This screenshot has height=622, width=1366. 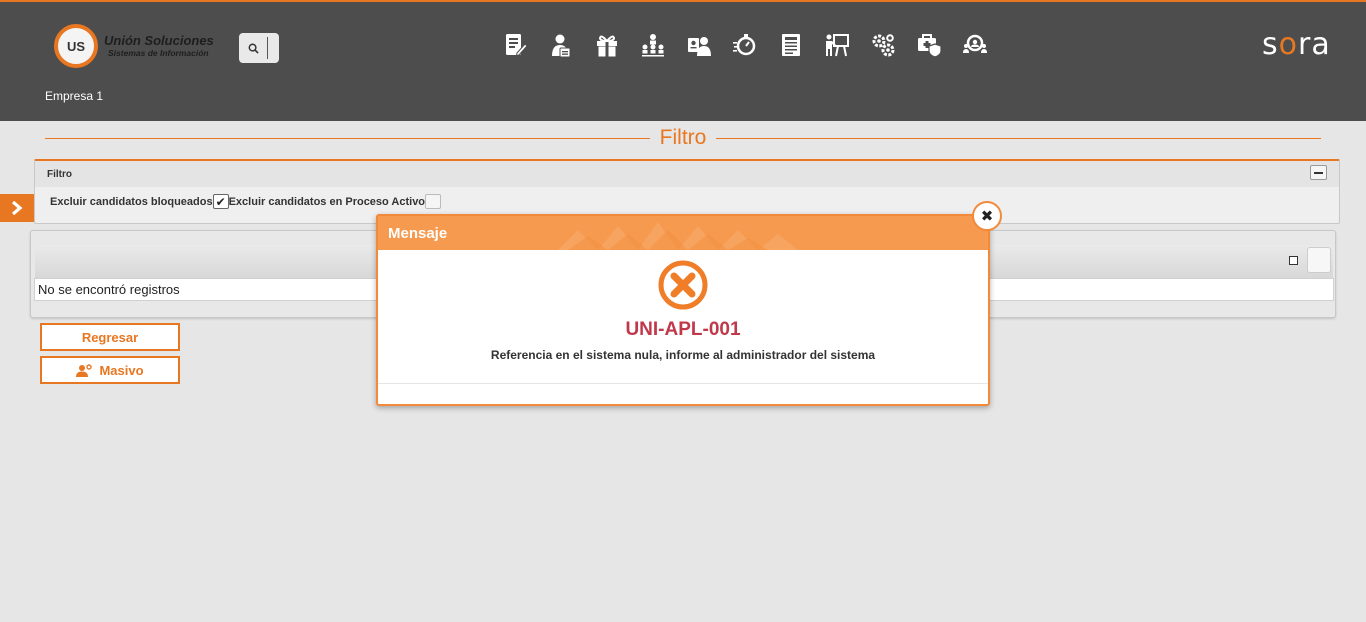 I want to click on company-name: Empresa 1, so click(x=74, y=96).